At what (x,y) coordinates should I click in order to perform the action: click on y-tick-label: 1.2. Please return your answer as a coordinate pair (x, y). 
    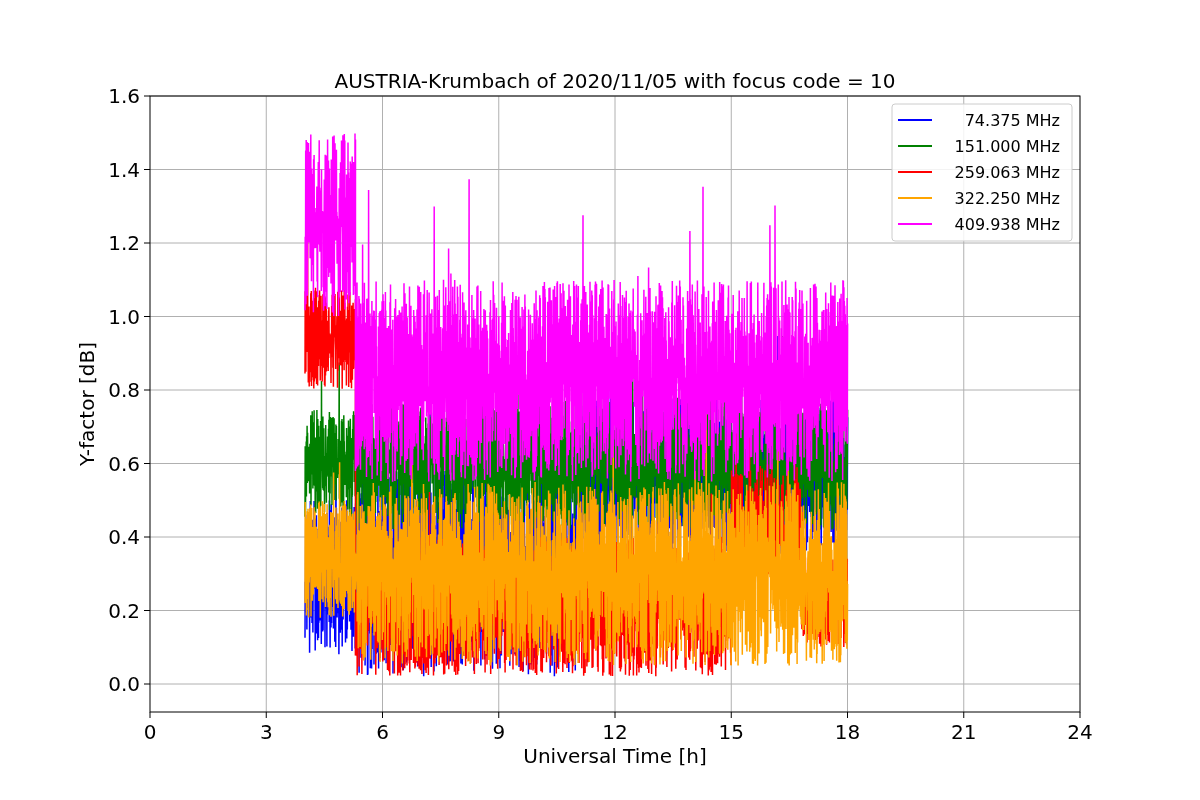
    Looking at the image, I should click on (124, 243).